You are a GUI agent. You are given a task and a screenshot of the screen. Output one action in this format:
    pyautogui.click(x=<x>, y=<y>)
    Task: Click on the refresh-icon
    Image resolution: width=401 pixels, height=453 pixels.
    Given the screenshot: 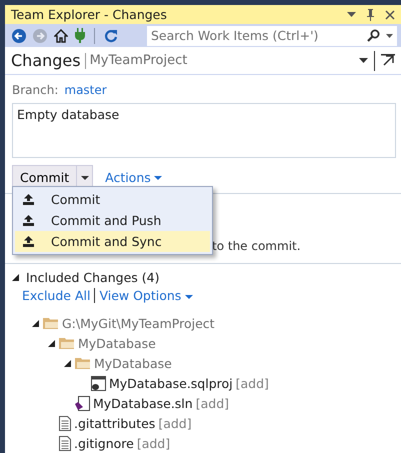 What is the action you would take?
    pyautogui.click(x=111, y=35)
    